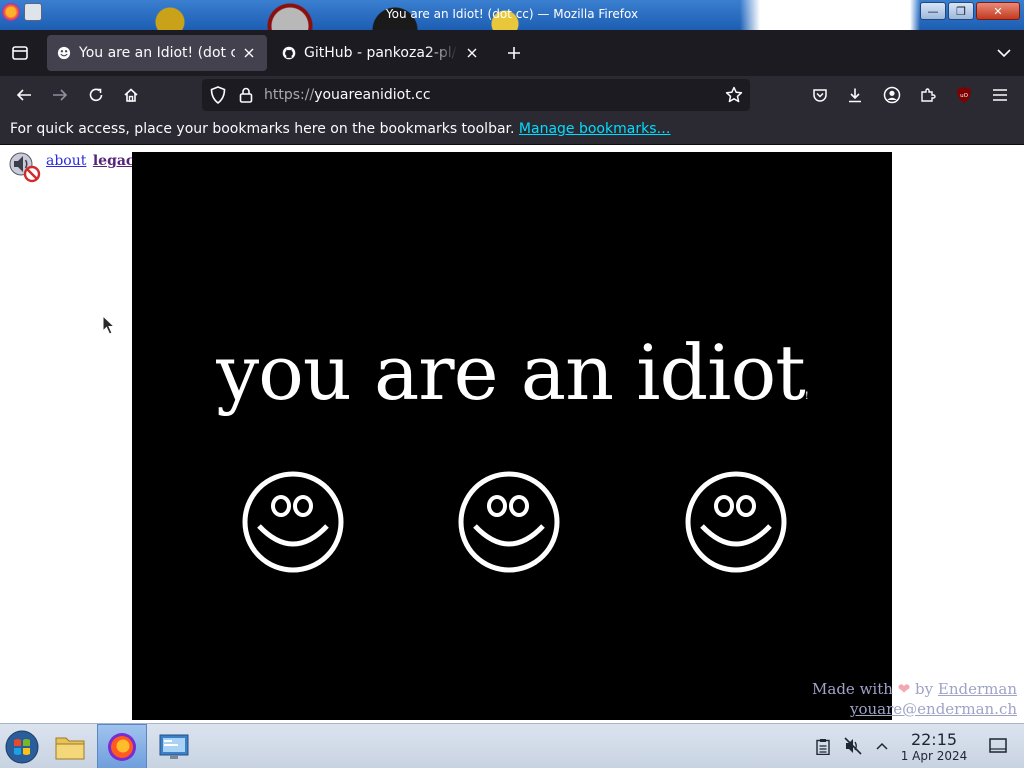  I want to click on mouse-cursor-icon, so click(109, 325).